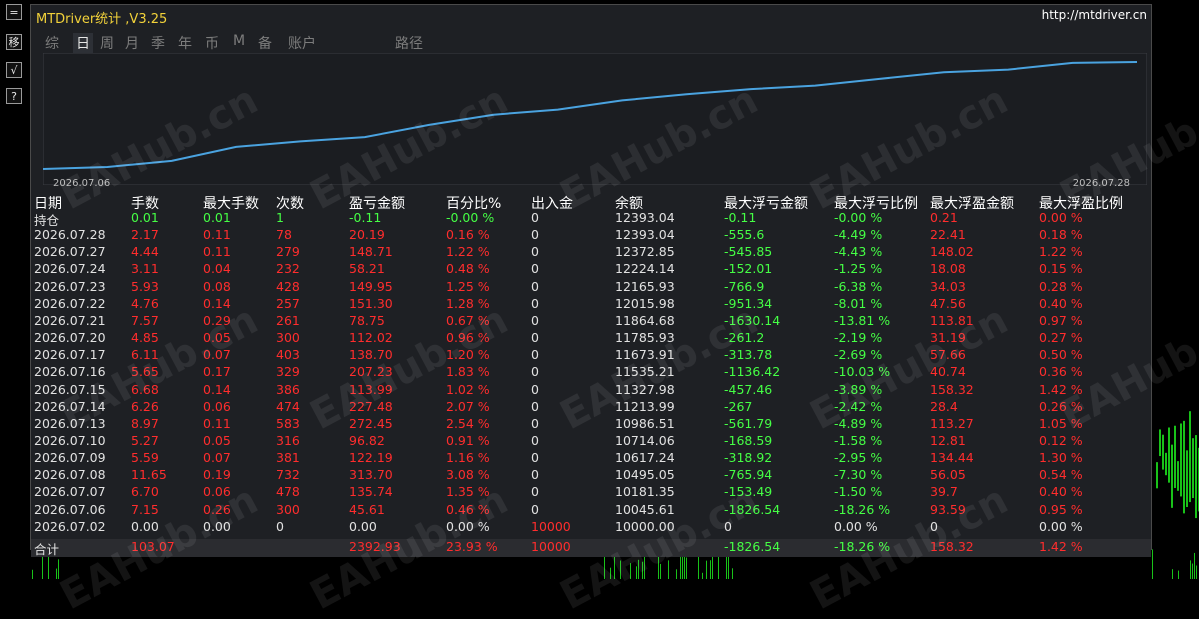 This screenshot has height=619, width=1199. What do you see at coordinates (145, 372) in the screenshot?
I see `table-cell: 5.65` at bounding box center [145, 372].